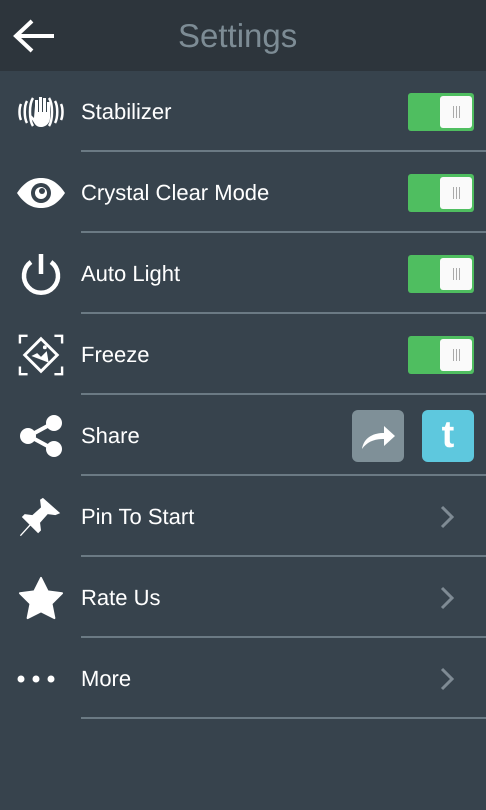  What do you see at coordinates (115, 355) in the screenshot?
I see `setting-label: Freeze` at bounding box center [115, 355].